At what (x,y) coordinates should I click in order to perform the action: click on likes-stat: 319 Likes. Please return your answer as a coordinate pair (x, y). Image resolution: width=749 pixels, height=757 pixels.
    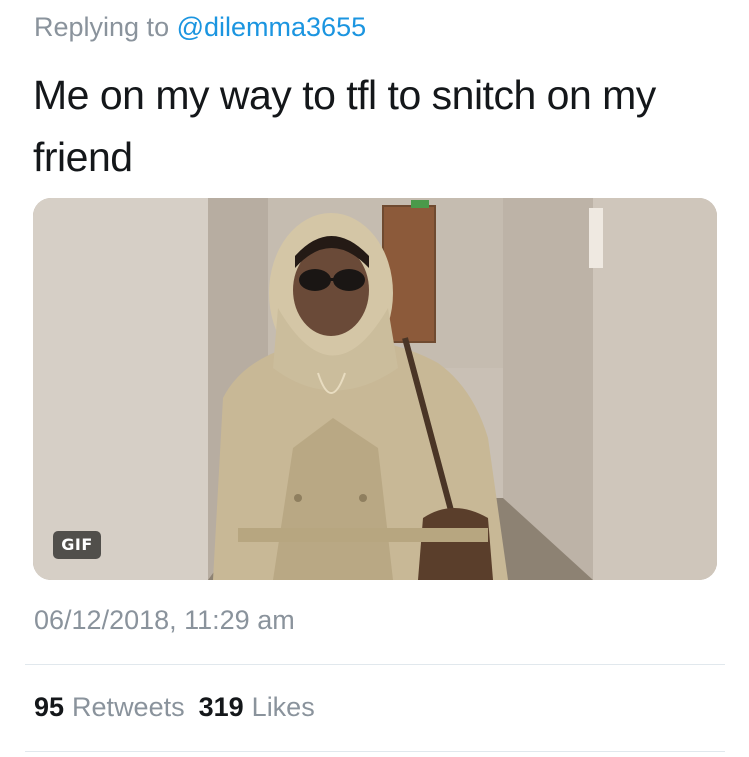
    Looking at the image, I should click on (257, 707).